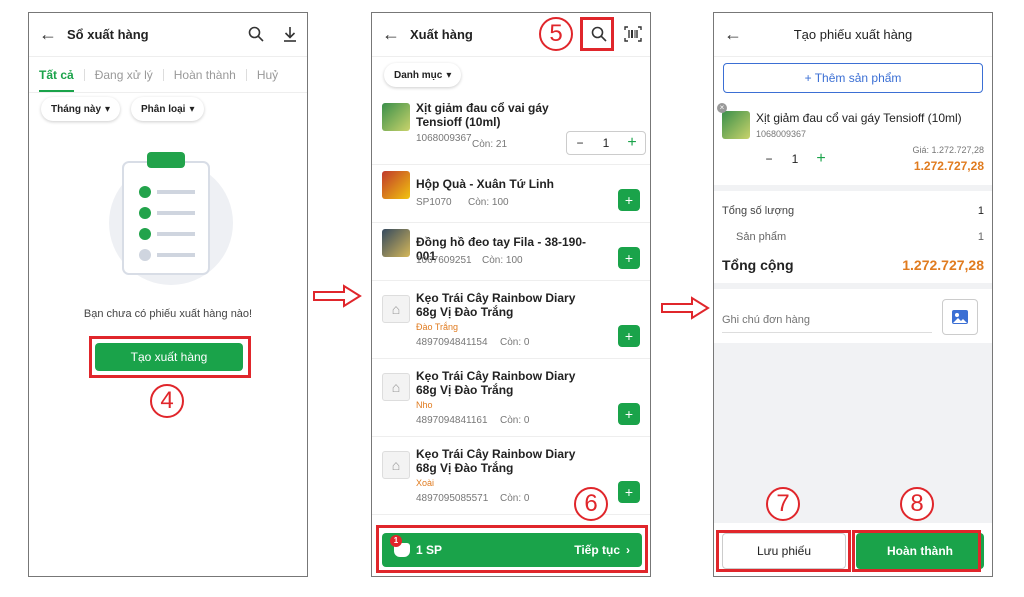 The height and width of the screenshot is (597, 1024). I want to click on total-qty-value: 1, so click(980, 211).